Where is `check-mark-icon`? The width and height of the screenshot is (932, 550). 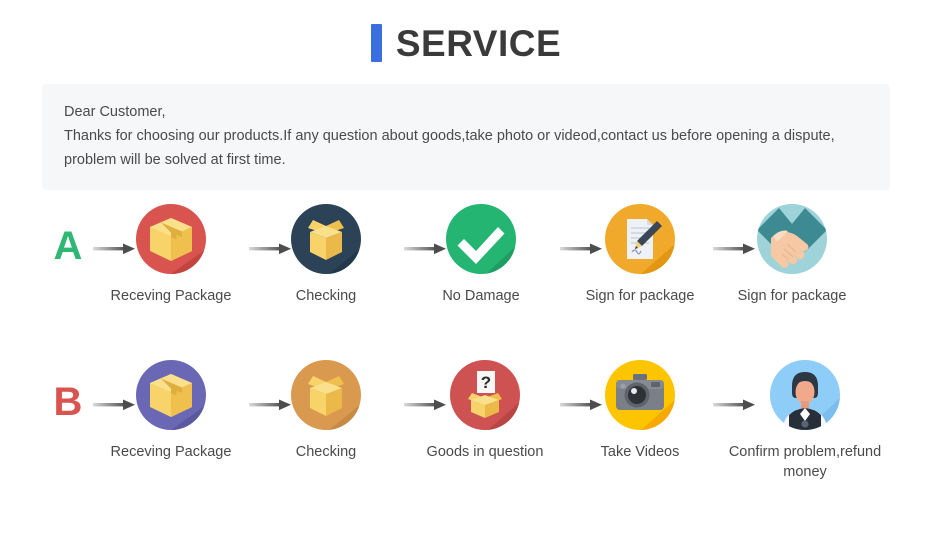 check-mark-icon is located at coordinates (481, 239).